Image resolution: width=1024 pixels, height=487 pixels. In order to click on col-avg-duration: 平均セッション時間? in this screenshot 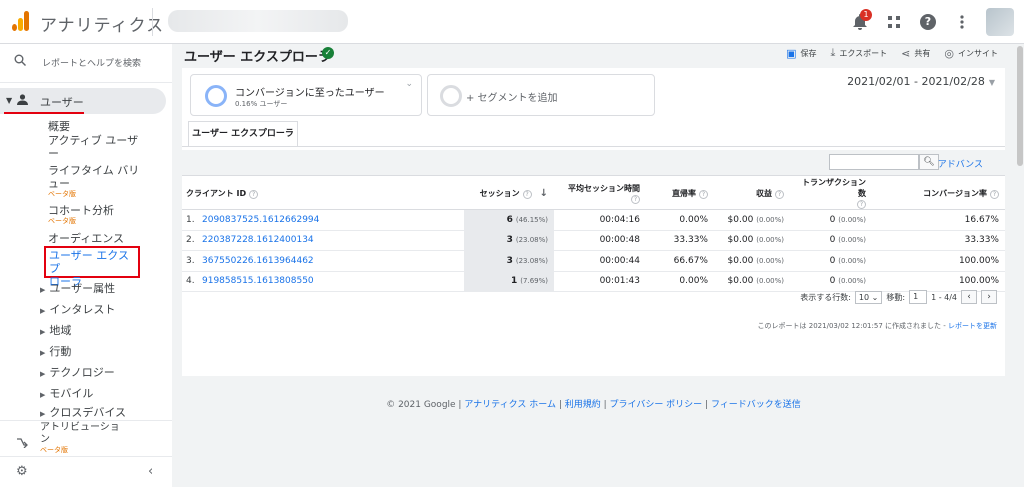, I will do `click(600, 193)`.